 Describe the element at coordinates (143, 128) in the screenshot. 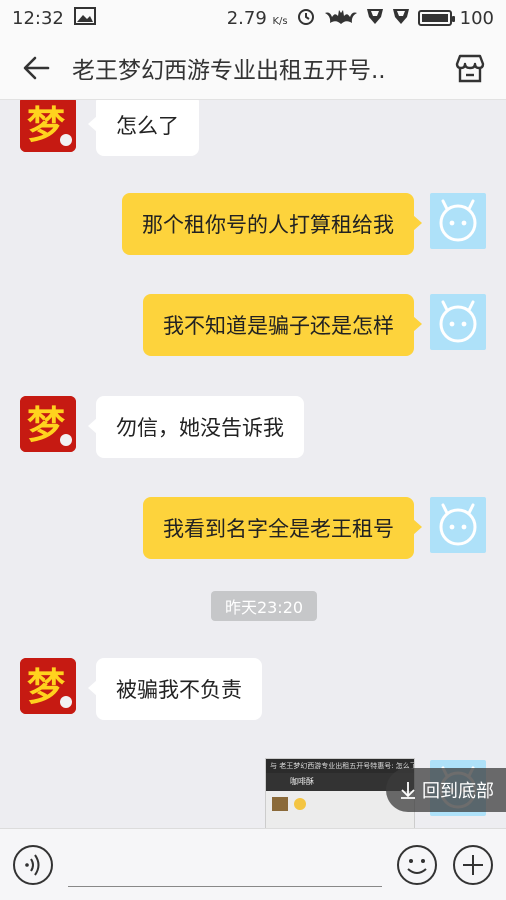

I see `message-bubble: 怎么了` at that location.